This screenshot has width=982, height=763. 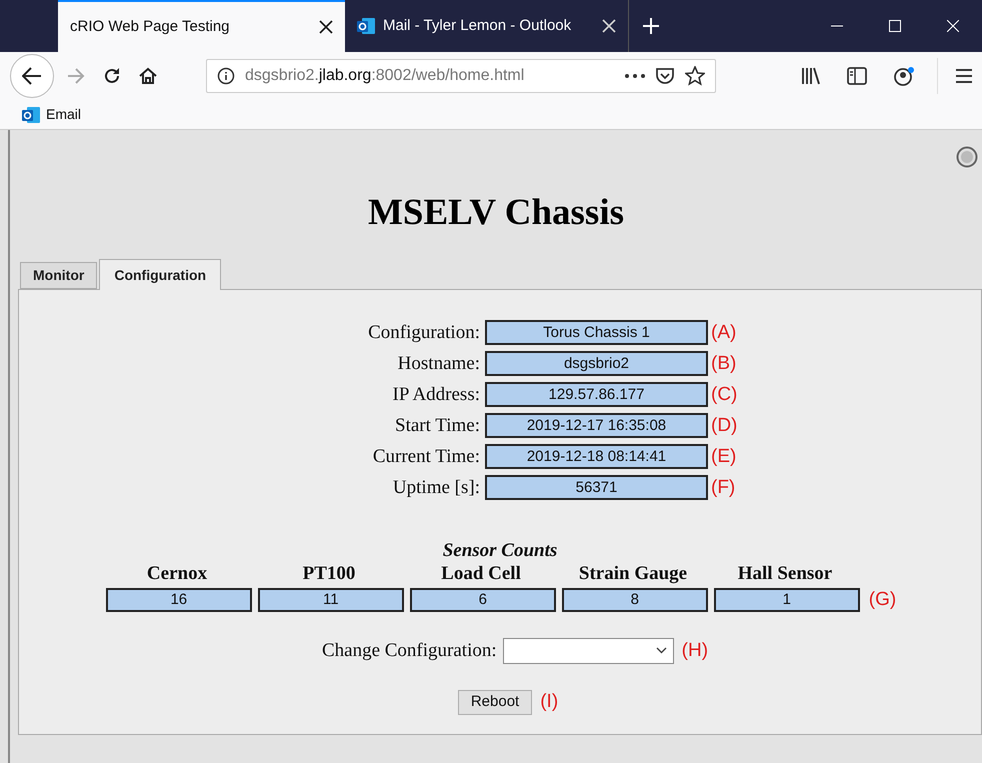 What do you see at coordinates (436, 394) in the screenshot?
I see `field-label: IP Address:` at bounding box center [436, 394].